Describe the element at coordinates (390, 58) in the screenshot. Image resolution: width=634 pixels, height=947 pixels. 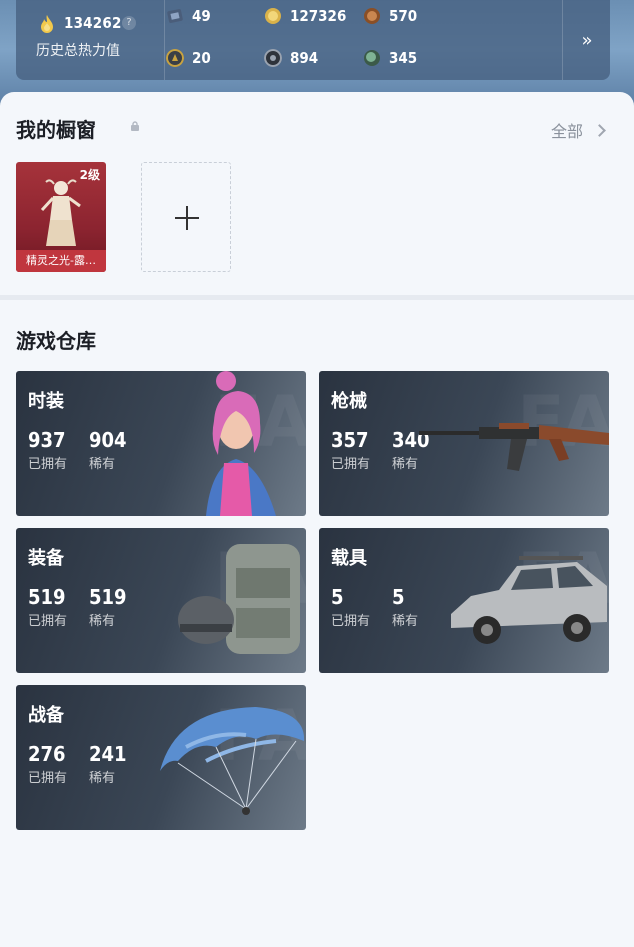
I see `currency-green: 345` at that location.